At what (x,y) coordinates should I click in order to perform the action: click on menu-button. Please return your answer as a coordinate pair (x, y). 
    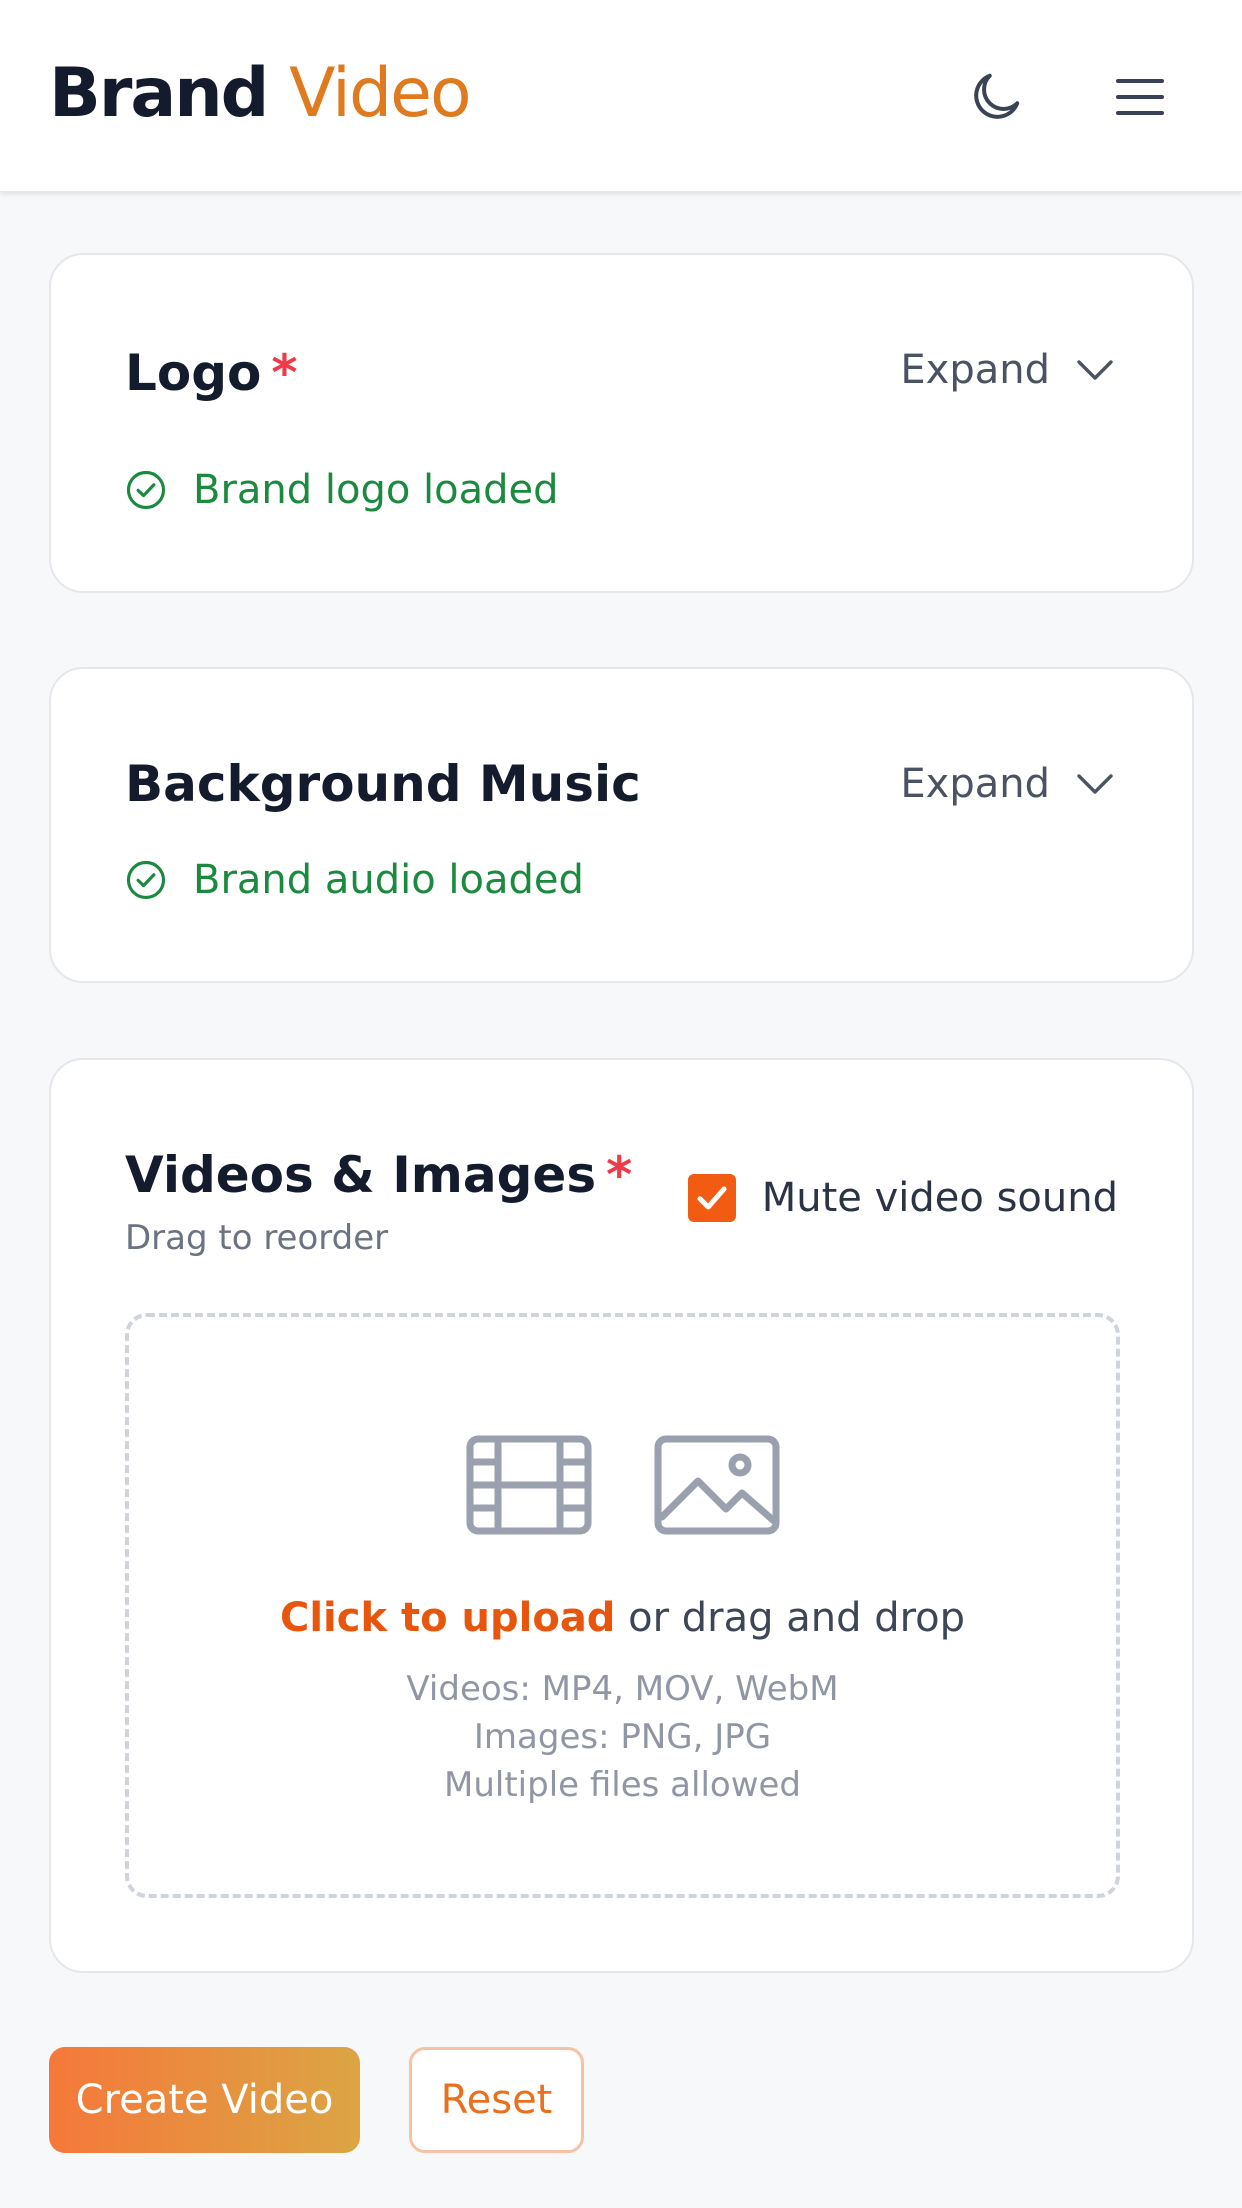
    Looking at the image, I should click on (1140, 97).